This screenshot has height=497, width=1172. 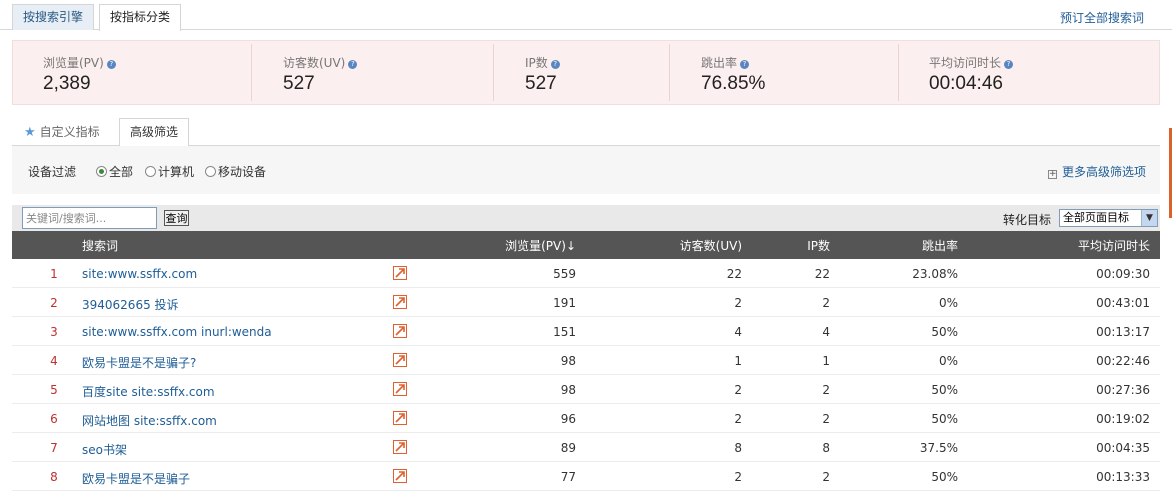 What do you see at coordinates (738, 361) in the screenshot?
I see `cell-uv: 1` at bounding box center [738, 361].